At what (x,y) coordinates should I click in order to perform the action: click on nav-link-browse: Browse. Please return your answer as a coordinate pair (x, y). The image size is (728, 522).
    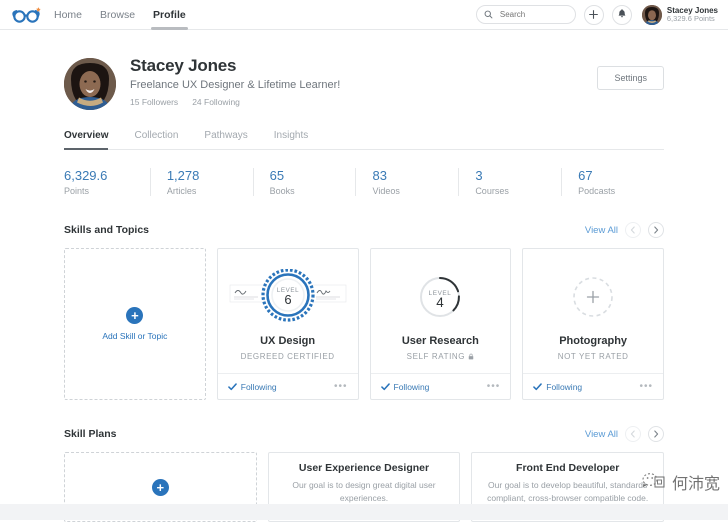
    Looking at the image, I should click on (117, 15).